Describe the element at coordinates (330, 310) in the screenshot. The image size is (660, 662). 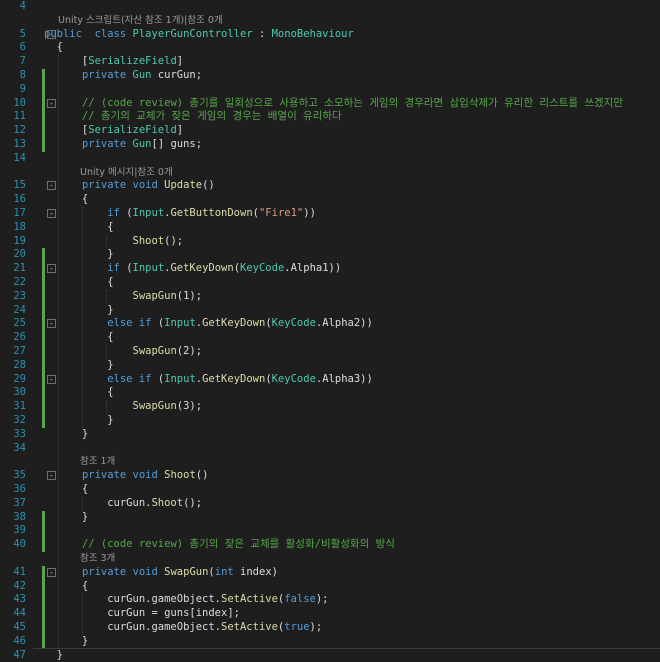
I see `code-line: 24 }` at that location.